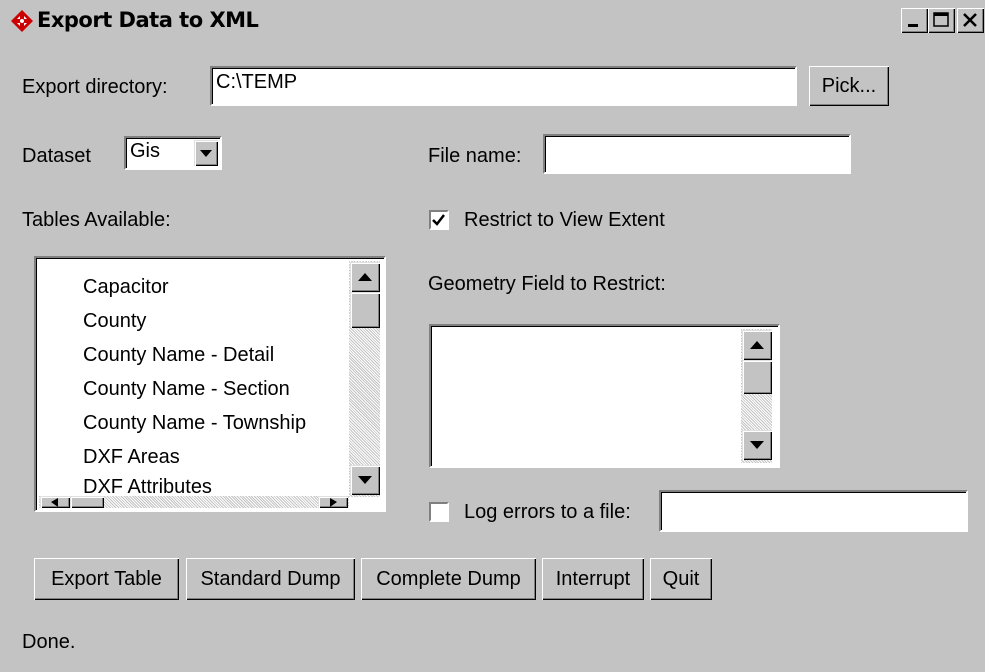 This screenshot has width=985, height=672. What do you see at coordinates (593, 579) in the screenshot?
I see `interrupt-button: Interrupt` at bounding box center [593, 579].